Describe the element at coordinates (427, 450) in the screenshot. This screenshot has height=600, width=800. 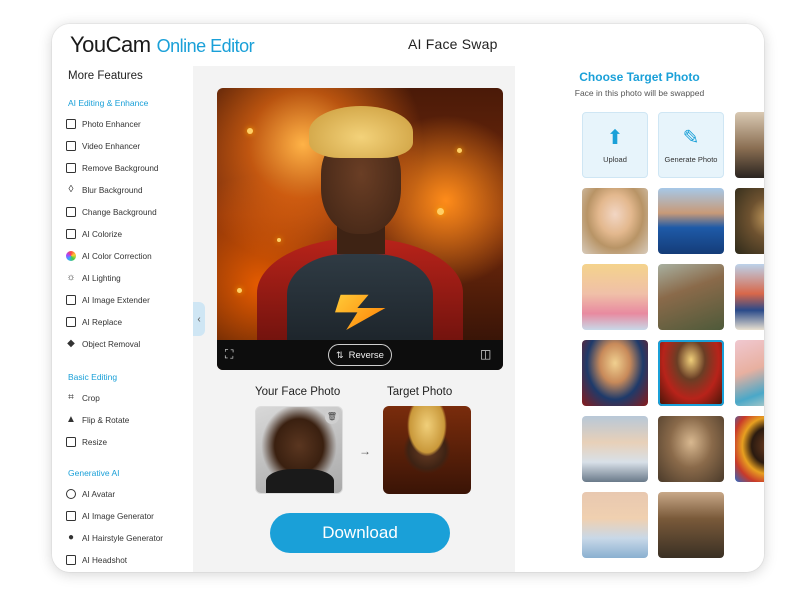
I see `target-photo-thumbnail` at that location.